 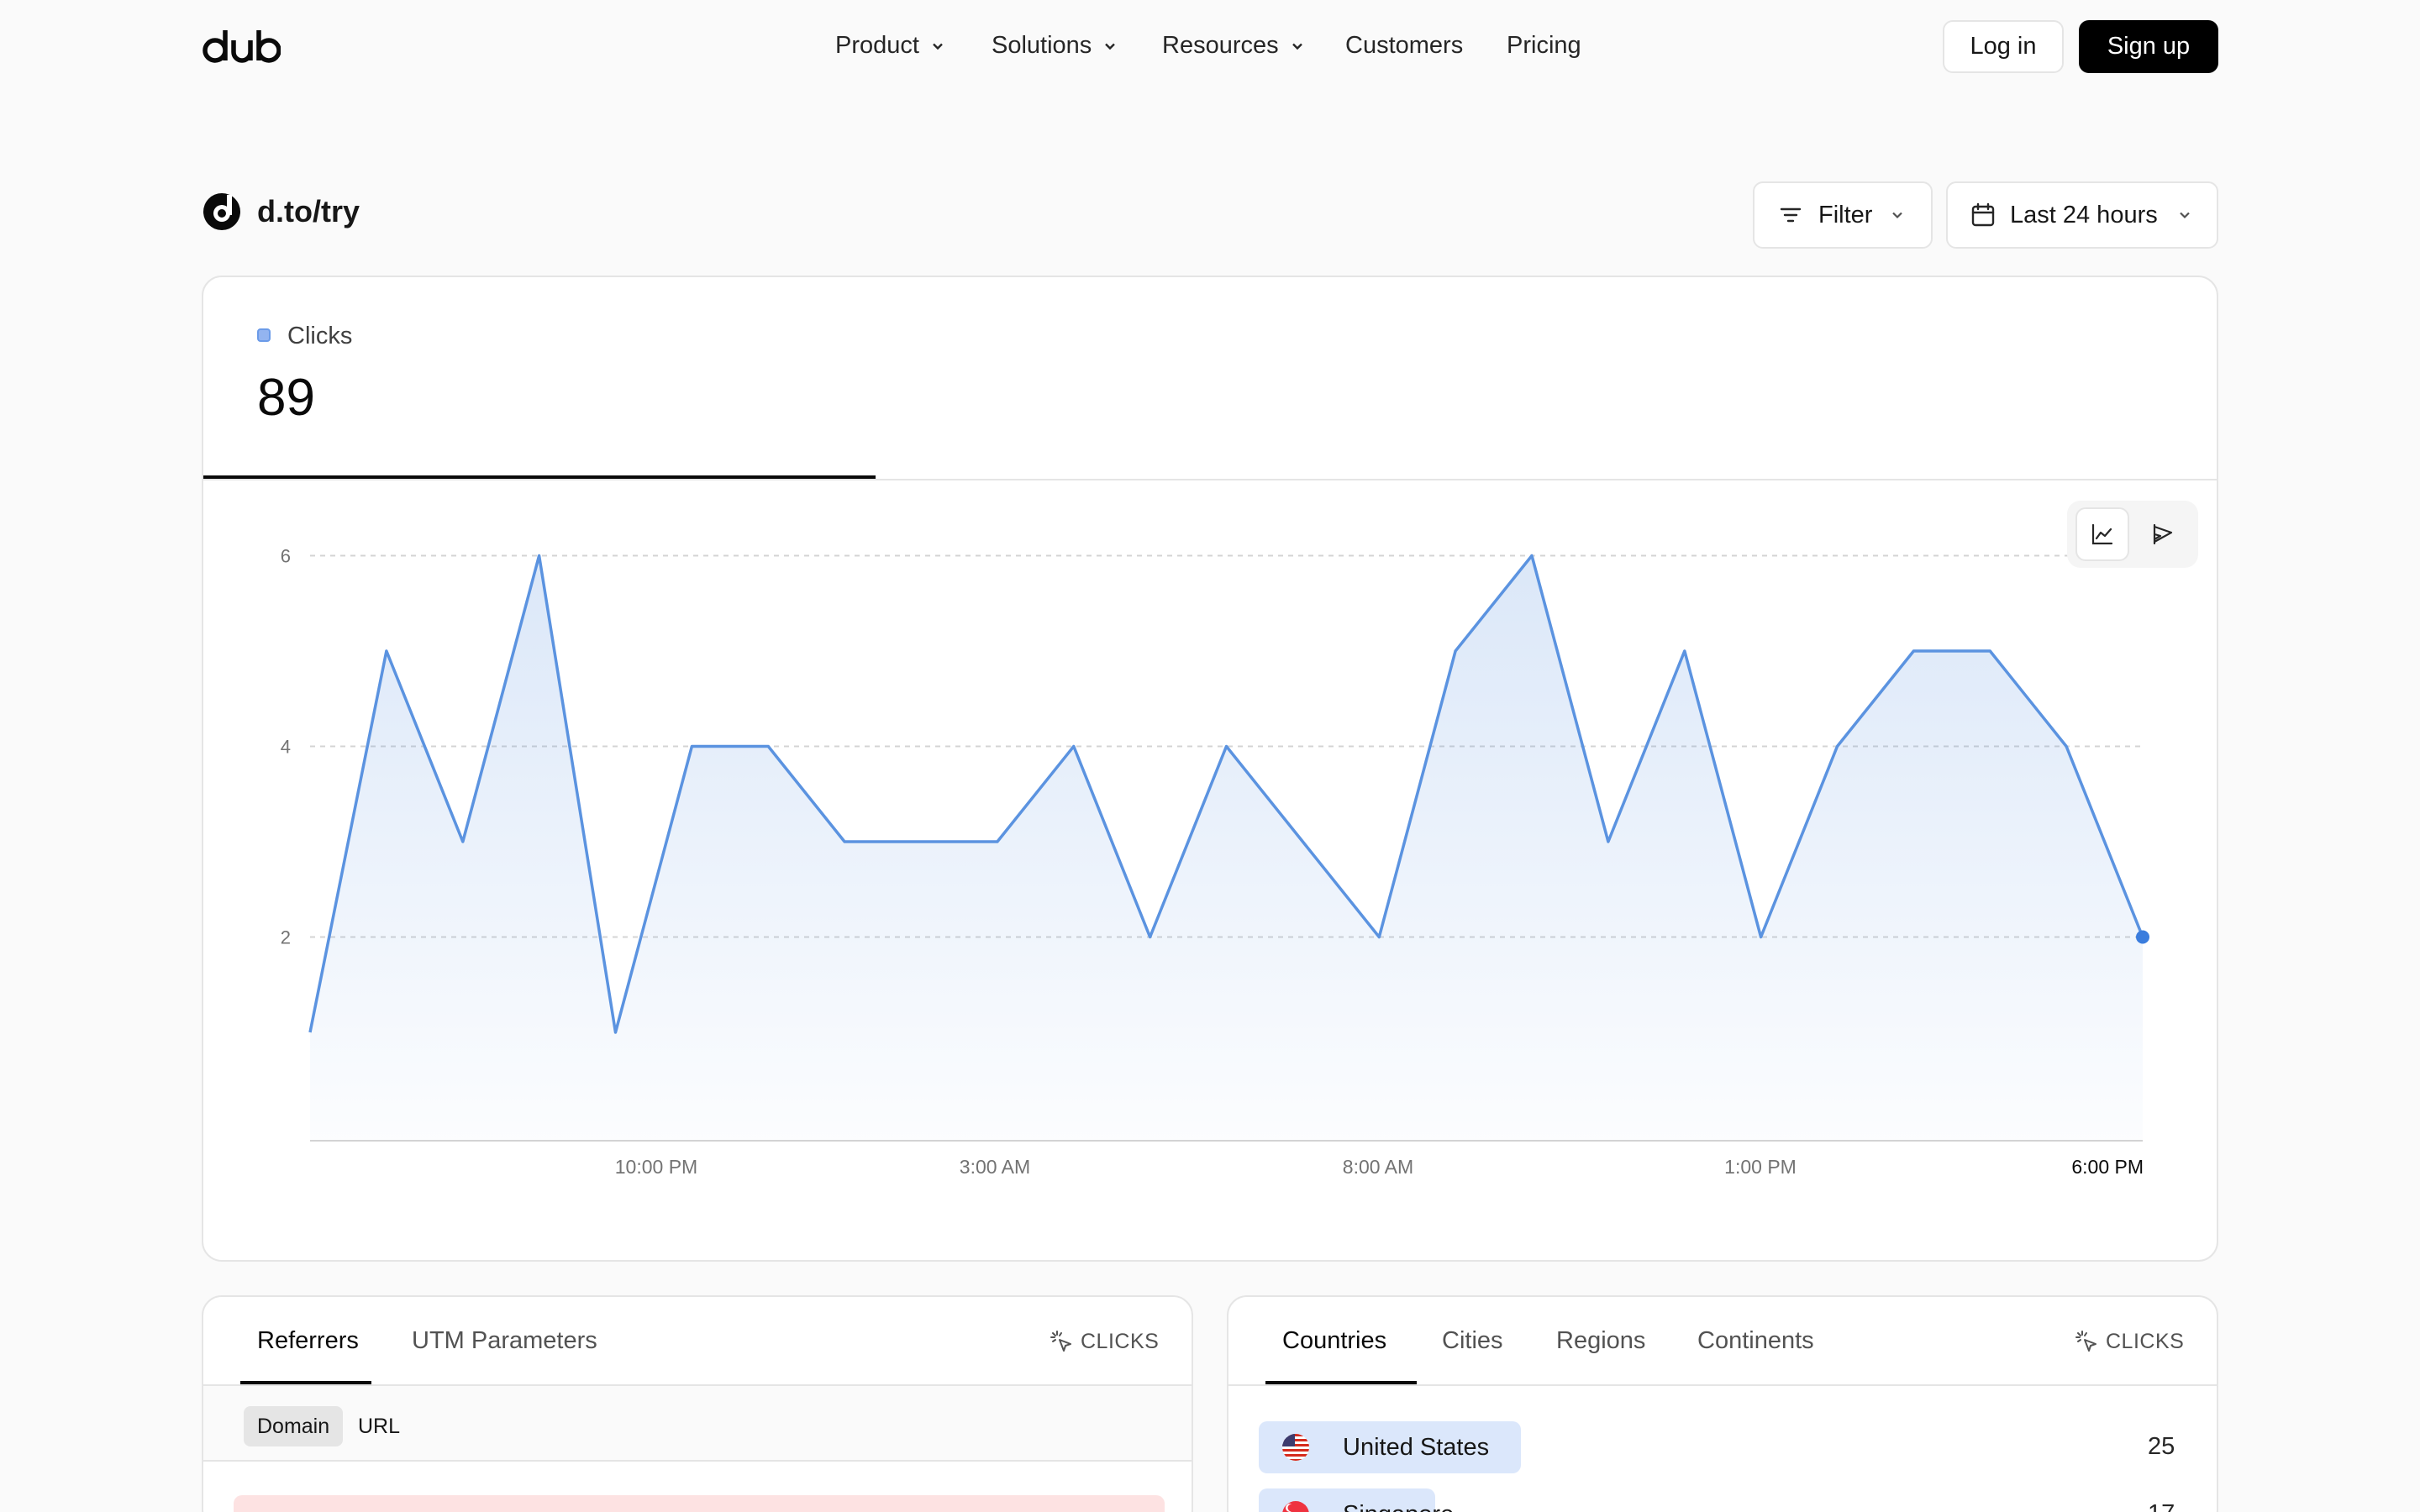 I want to click on line-chart-icon, so click(x=2102, y=534).